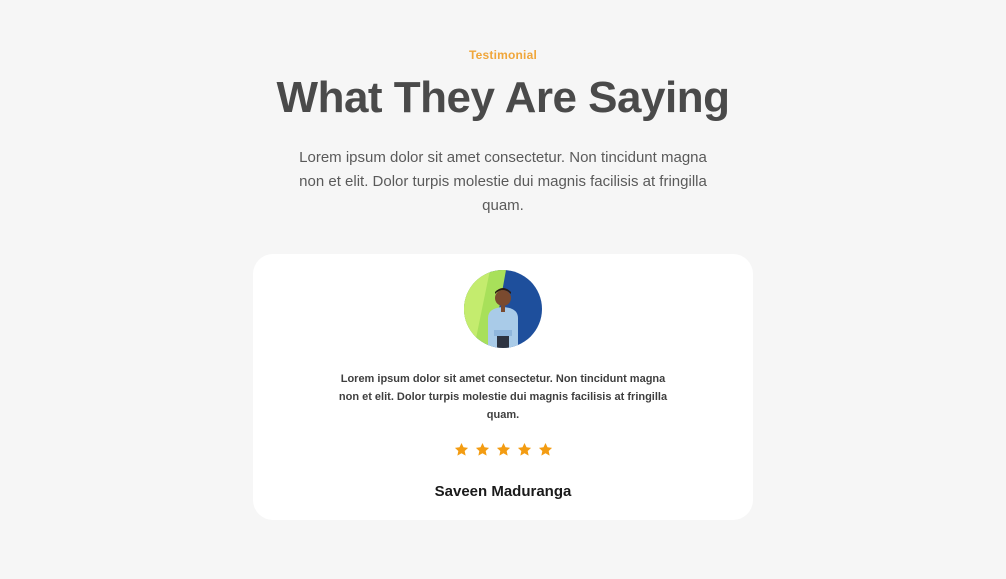  I want to click on avatar-photo-icon, so click(503, 309).